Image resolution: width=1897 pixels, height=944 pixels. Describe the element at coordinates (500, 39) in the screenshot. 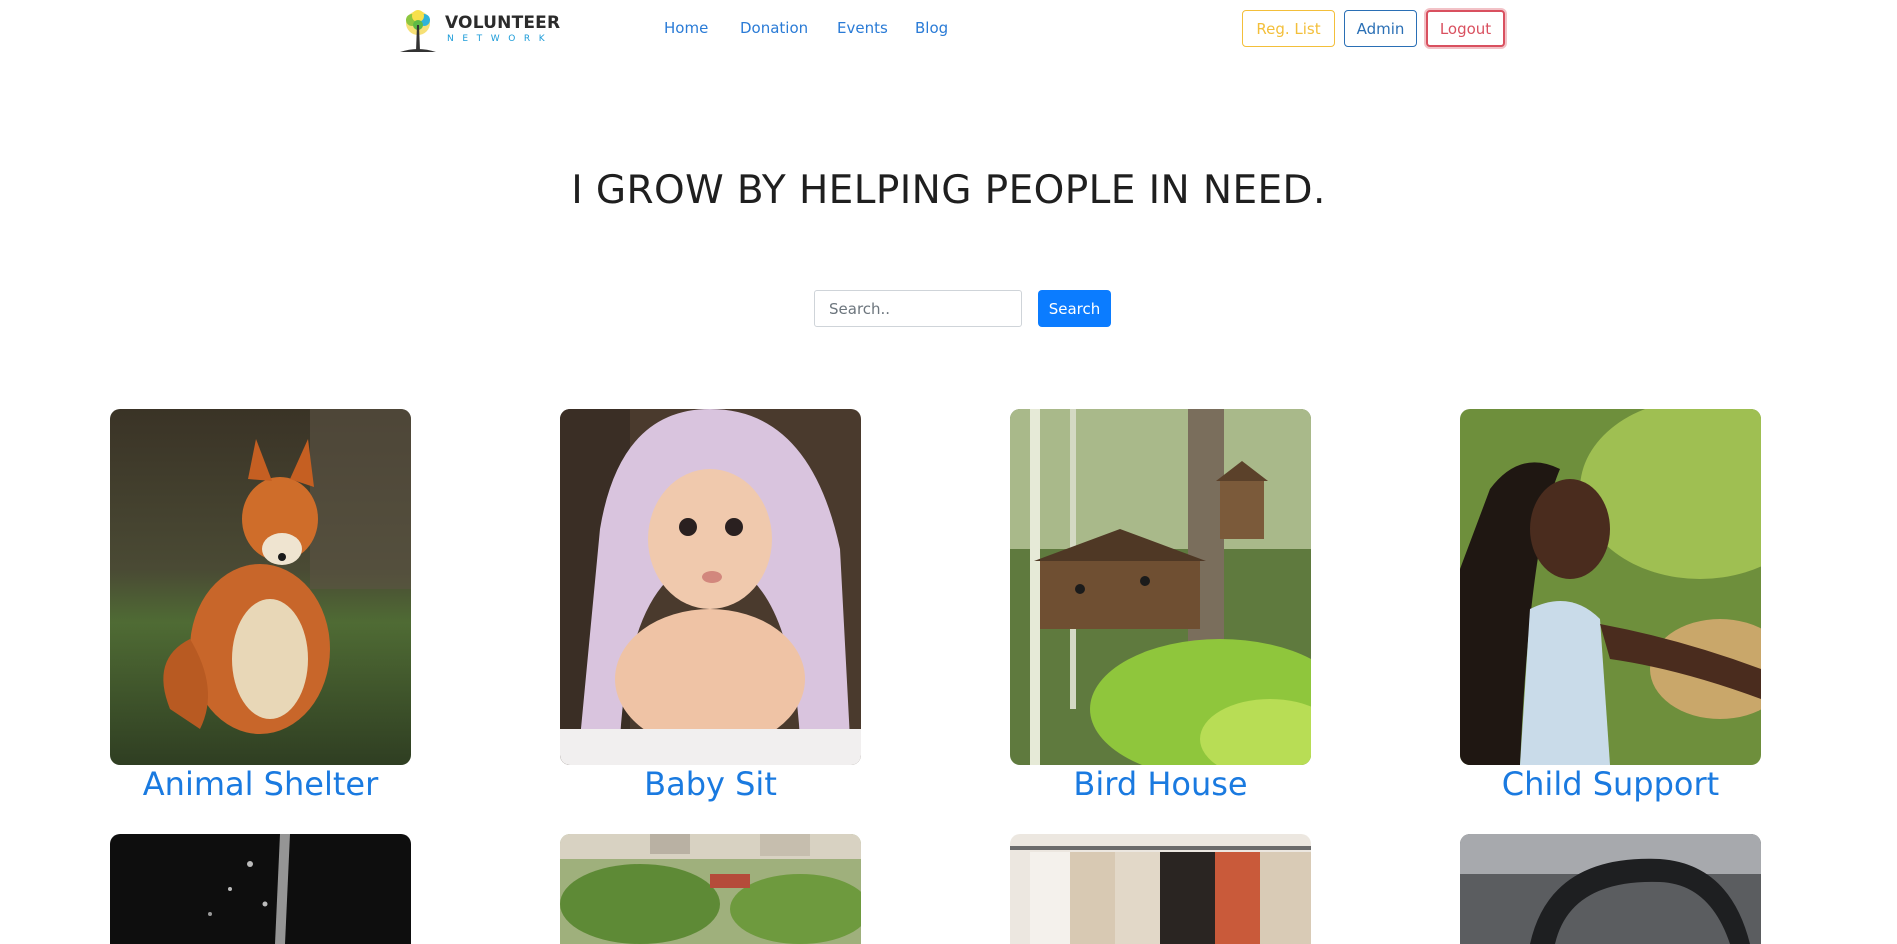

I see `brand-tagline: NETWORK` at that location.